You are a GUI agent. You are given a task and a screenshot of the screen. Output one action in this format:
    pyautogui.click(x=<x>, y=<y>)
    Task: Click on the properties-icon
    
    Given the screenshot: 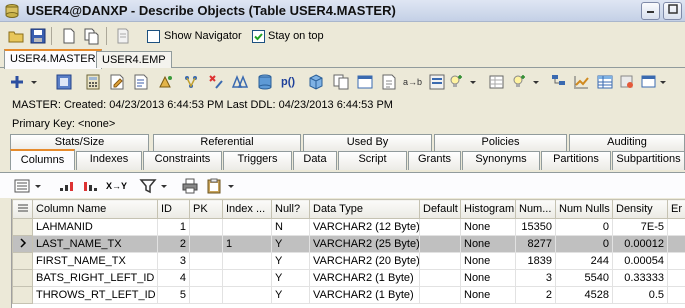 What is the action you would take?
    pyautogui.click(x=64, y=82)
    